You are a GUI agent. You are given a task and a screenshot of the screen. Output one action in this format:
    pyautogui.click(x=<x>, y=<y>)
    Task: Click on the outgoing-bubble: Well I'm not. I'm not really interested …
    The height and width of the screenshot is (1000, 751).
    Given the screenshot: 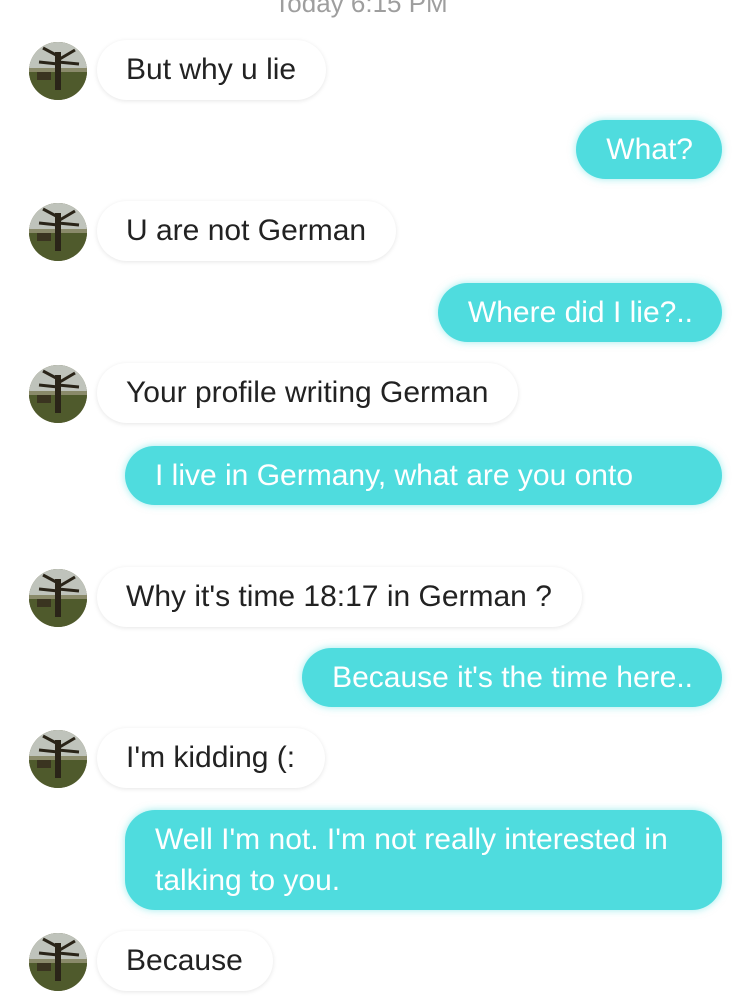 What is the action you would take?
    pyautogui.click(x=423, y=860)
    